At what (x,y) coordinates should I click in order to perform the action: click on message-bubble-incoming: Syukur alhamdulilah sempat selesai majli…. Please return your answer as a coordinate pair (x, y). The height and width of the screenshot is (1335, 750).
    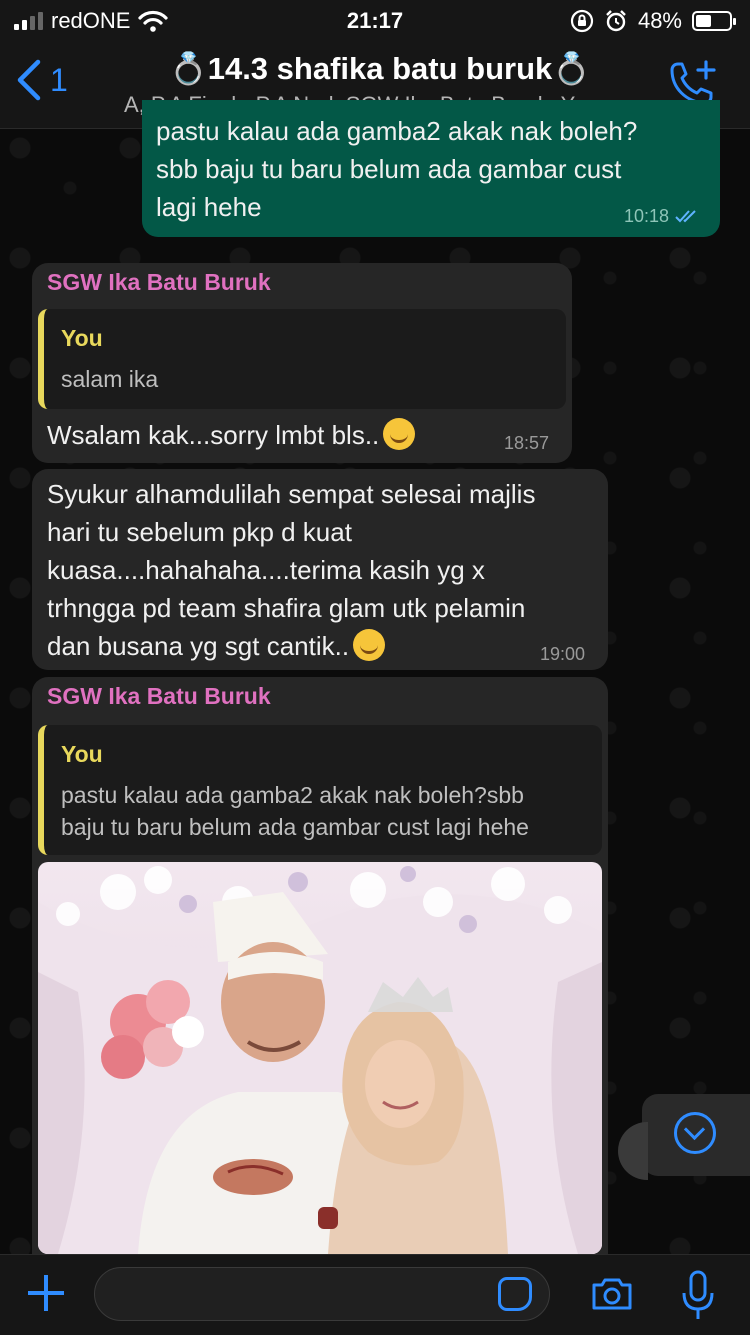
    Looking at the image, I should click on (320, 569).